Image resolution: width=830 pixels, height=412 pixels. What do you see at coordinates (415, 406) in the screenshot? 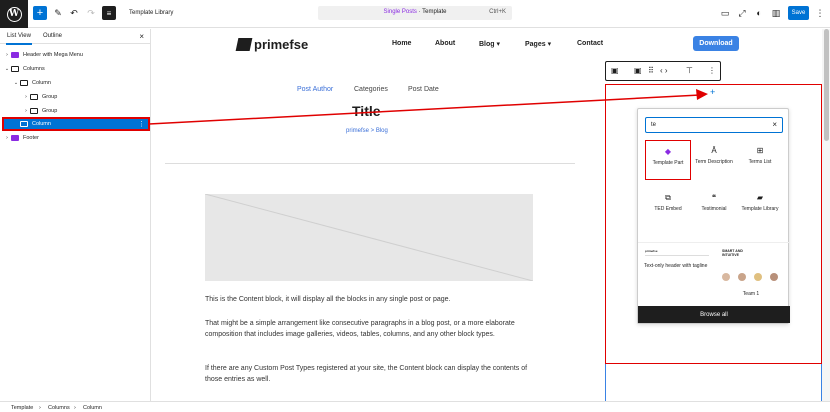
I see `block-breadcrumb-bar: Template › Columns › Column` at bounding box center [415, 406].